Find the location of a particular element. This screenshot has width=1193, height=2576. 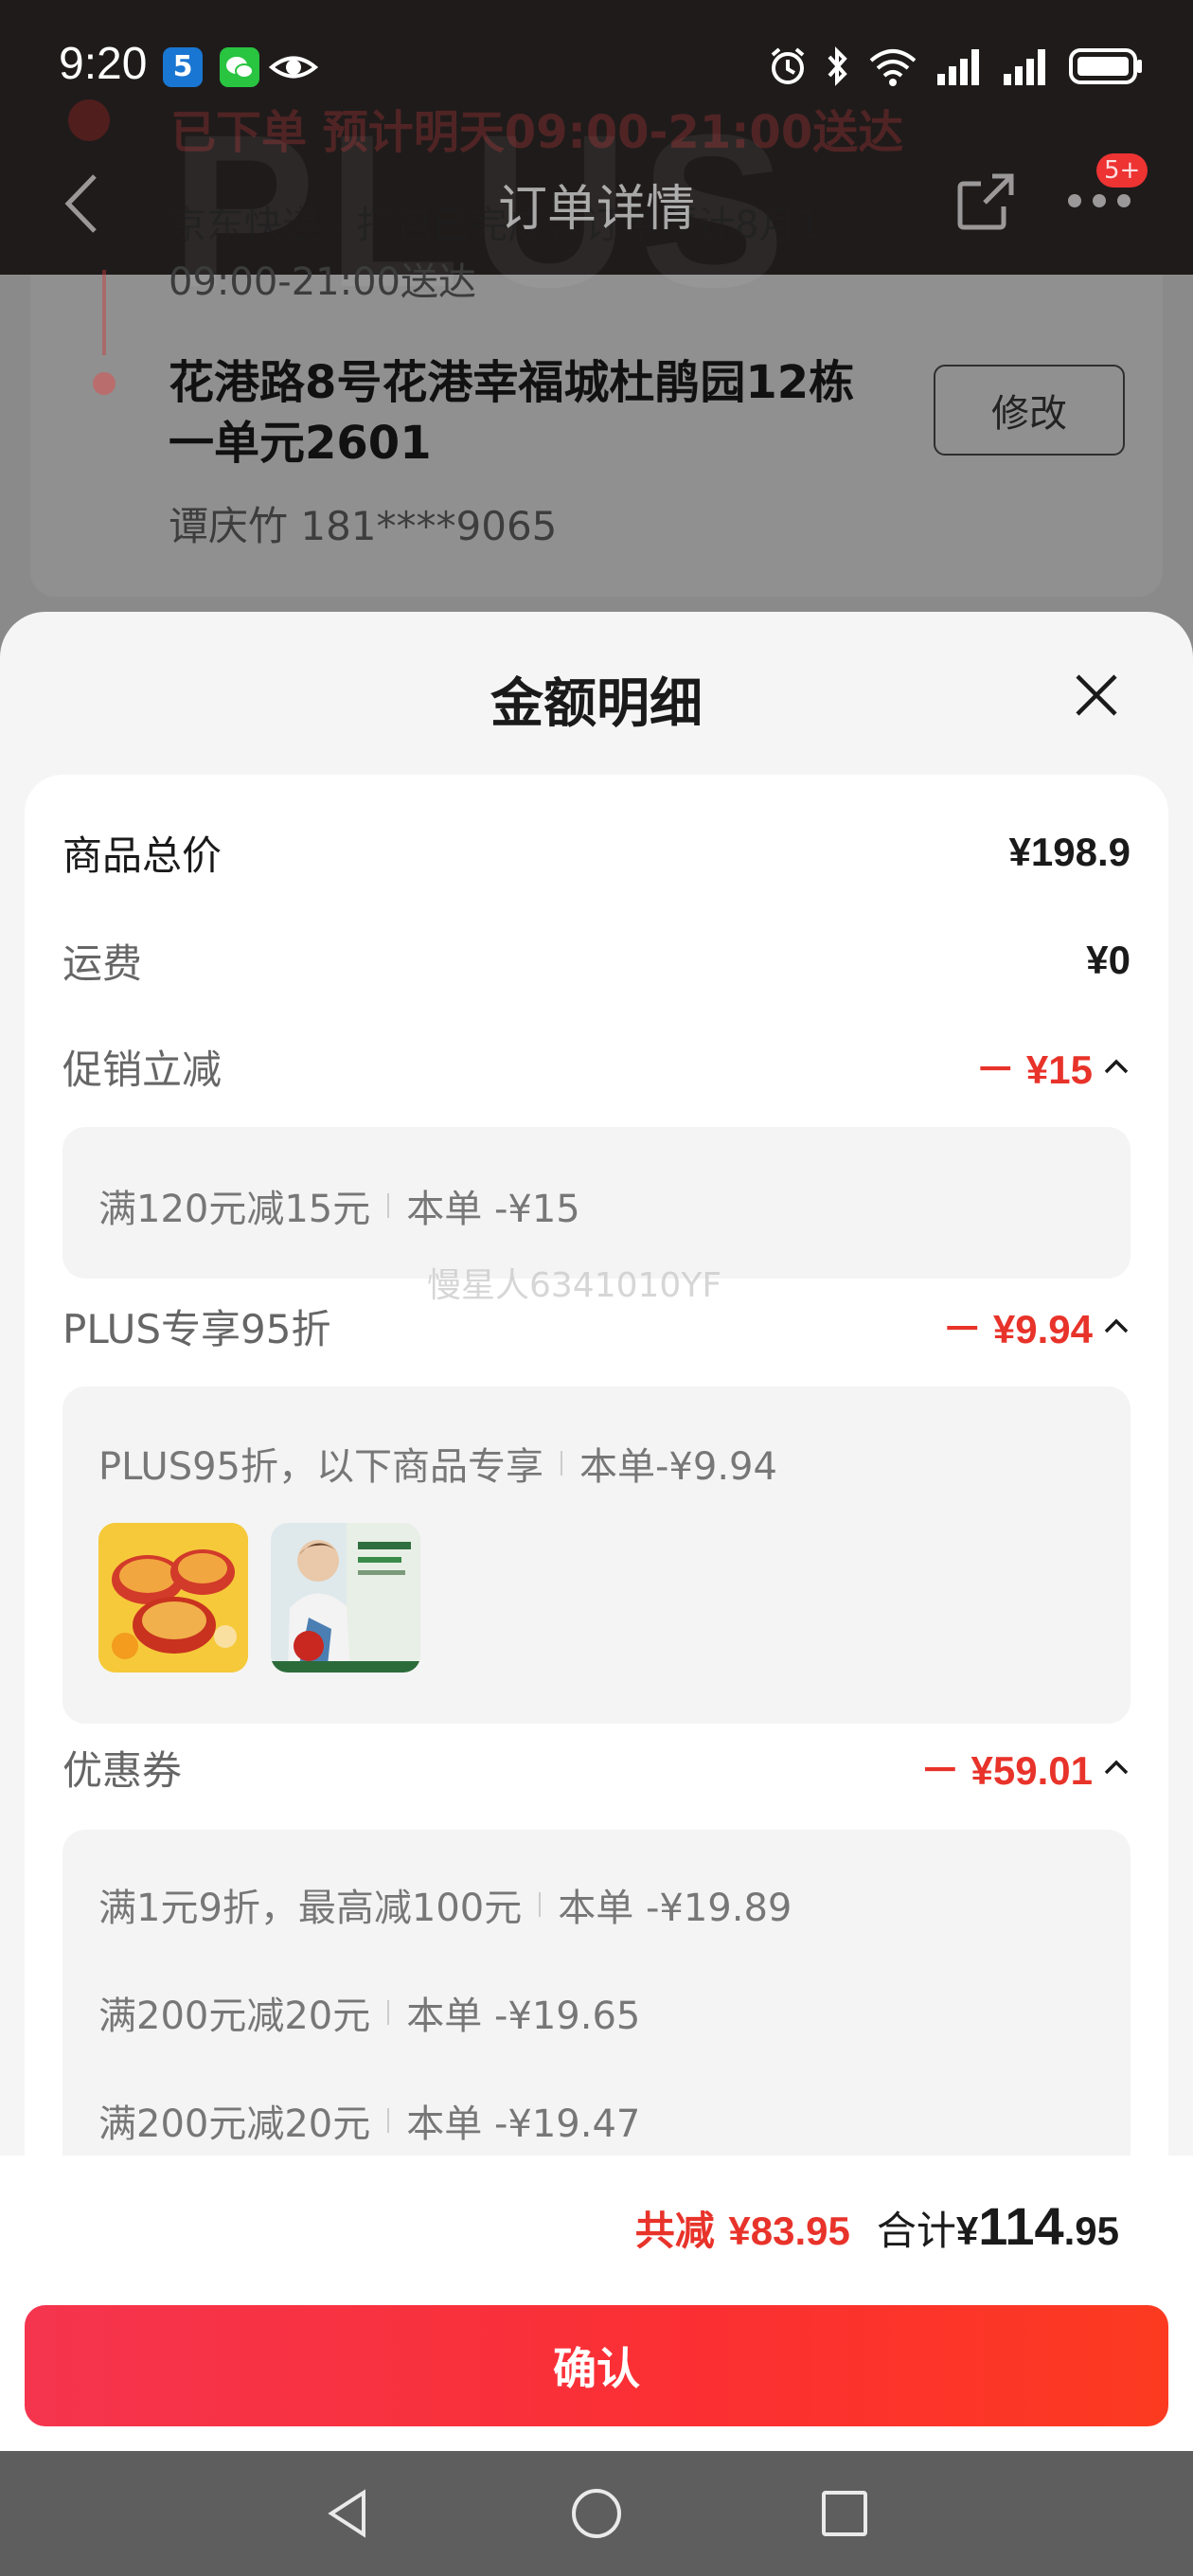

total-integer: 114 is located at coordinates (1021, 2226).